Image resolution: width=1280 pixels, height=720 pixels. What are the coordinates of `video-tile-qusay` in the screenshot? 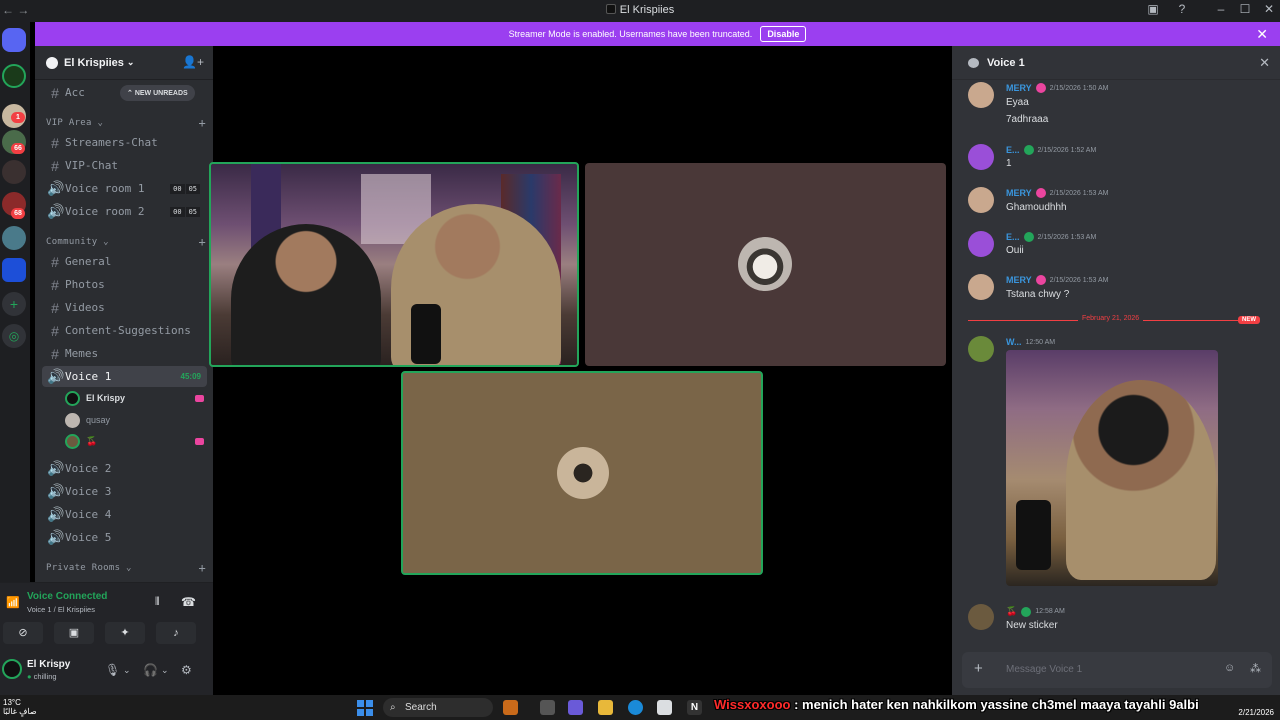 It's located at (765, 264).